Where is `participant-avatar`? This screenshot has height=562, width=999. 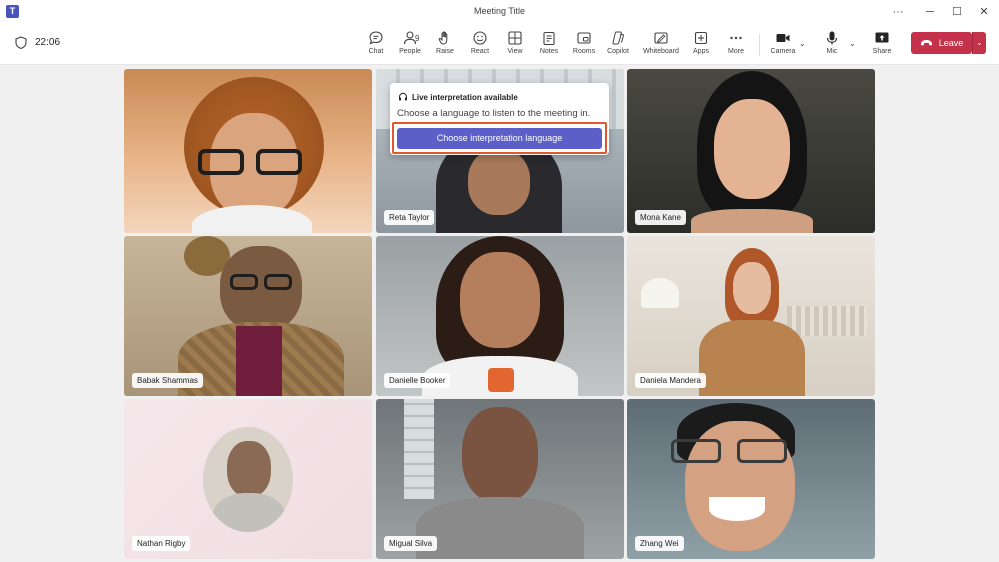
participant-avatar is located at coordinates (248, 479).